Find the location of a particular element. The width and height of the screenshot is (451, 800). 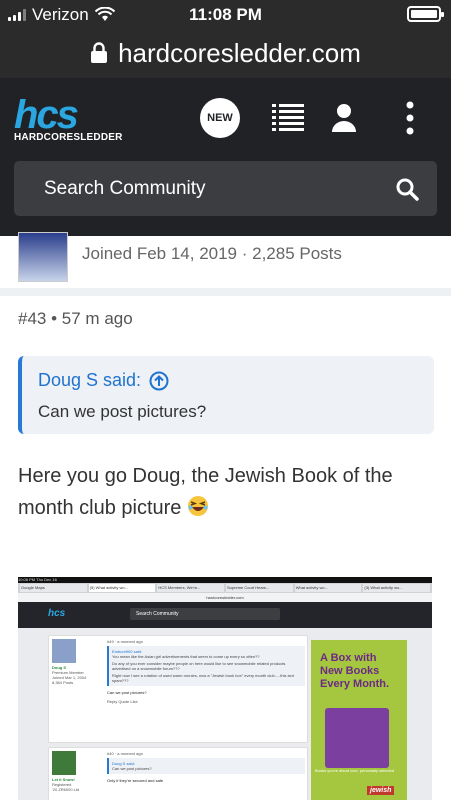

ad-brand: jewish is located at coordinates (381, 790).